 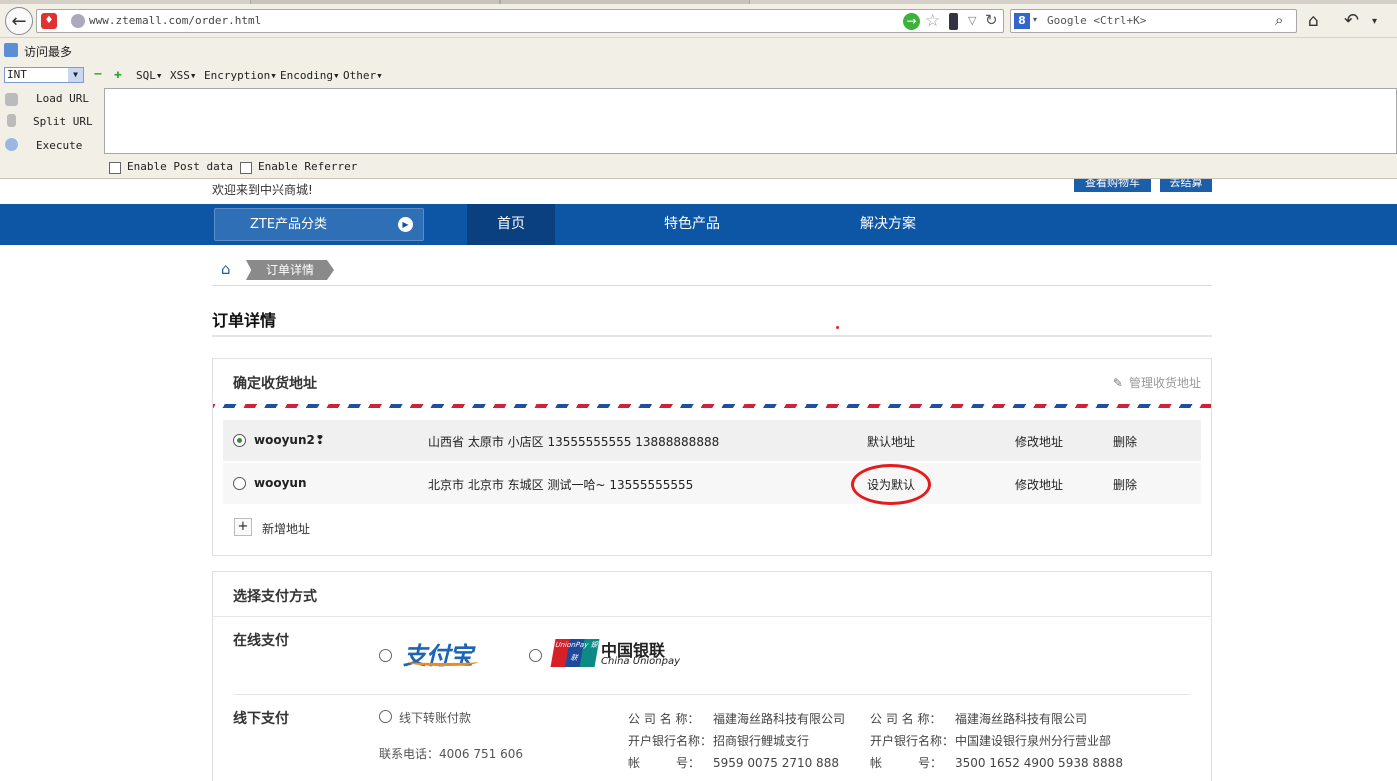 What do you see at coordinates (19, 21) in the screenshot?
I see `back-arrow-icon: ←` at bounding box center [19, 21].